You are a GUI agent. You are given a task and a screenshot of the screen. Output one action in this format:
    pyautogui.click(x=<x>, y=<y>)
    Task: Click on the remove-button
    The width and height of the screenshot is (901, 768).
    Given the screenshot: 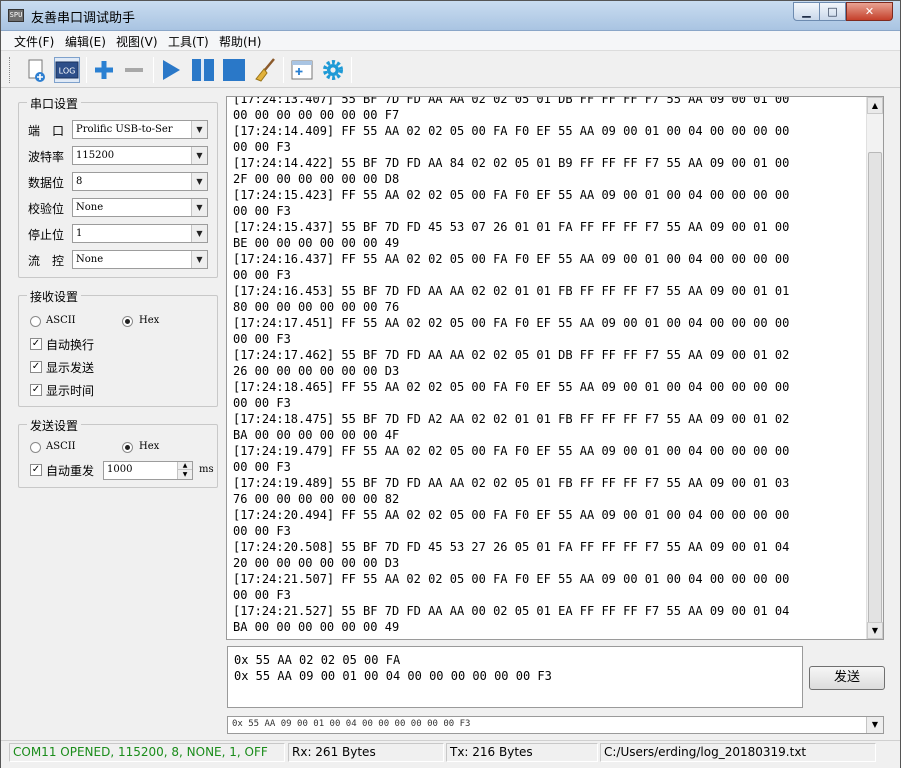 What is the action you would take?
    pyautogui.click(x=134, y=70)
    